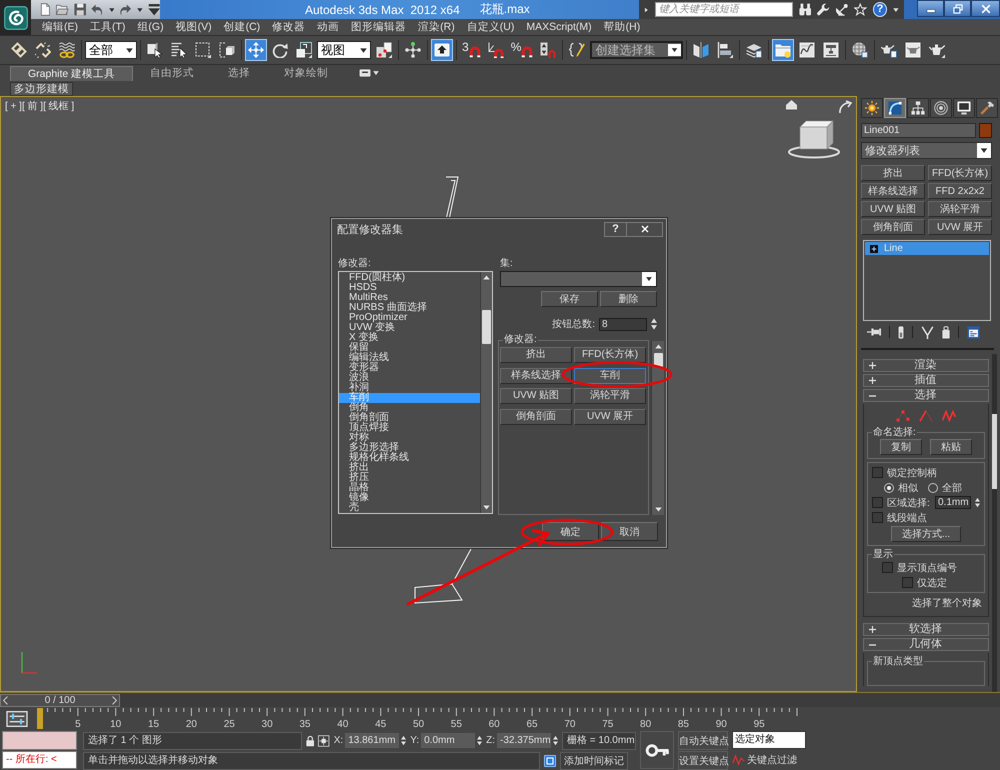  Describe the element at coordinates (409, 408) in the screenshot. I see `list-item: 倒角` at that location.